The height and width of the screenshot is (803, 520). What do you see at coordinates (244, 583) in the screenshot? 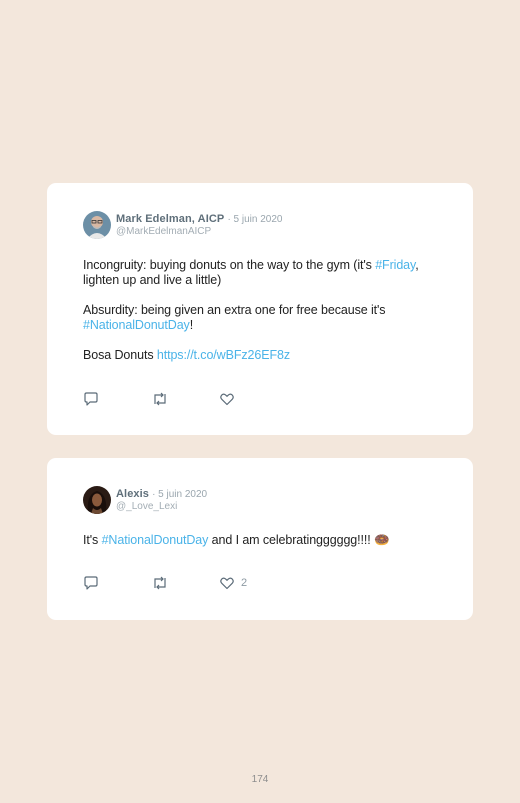
I see `like-count: 2` at bounding box center [244, 583].